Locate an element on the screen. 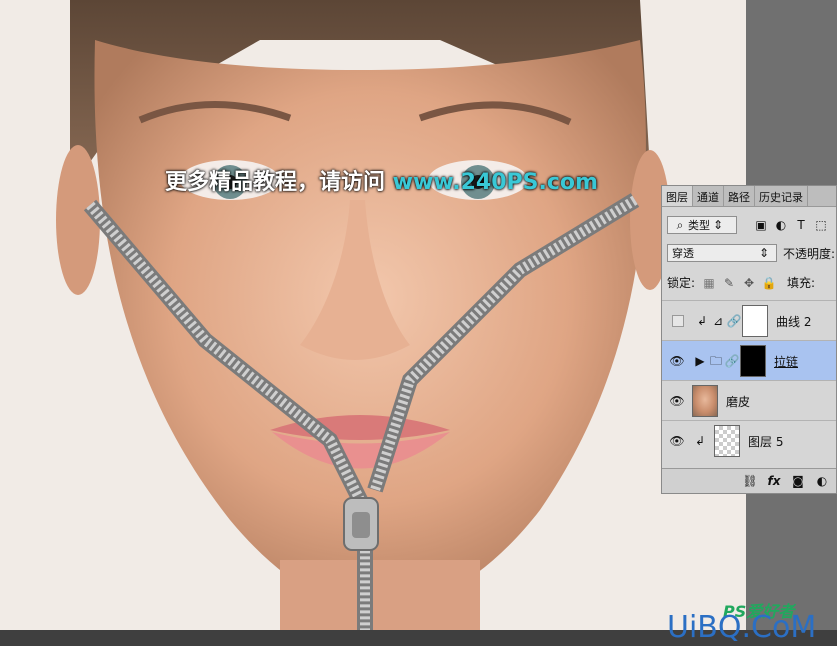 The width and height of the screenshot is (837, 646). layer-name: 磨皮 is located at coordinates (738, 401).